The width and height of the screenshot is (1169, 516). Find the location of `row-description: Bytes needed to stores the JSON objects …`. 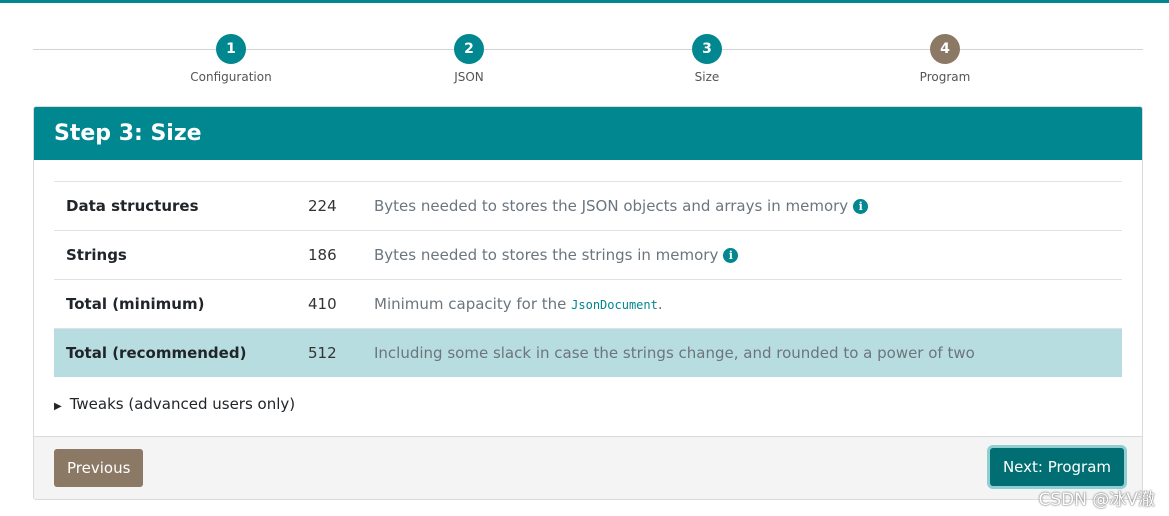

row-description: Bytes needed to stores the JSON objects … is located at coordinates (748, 206).